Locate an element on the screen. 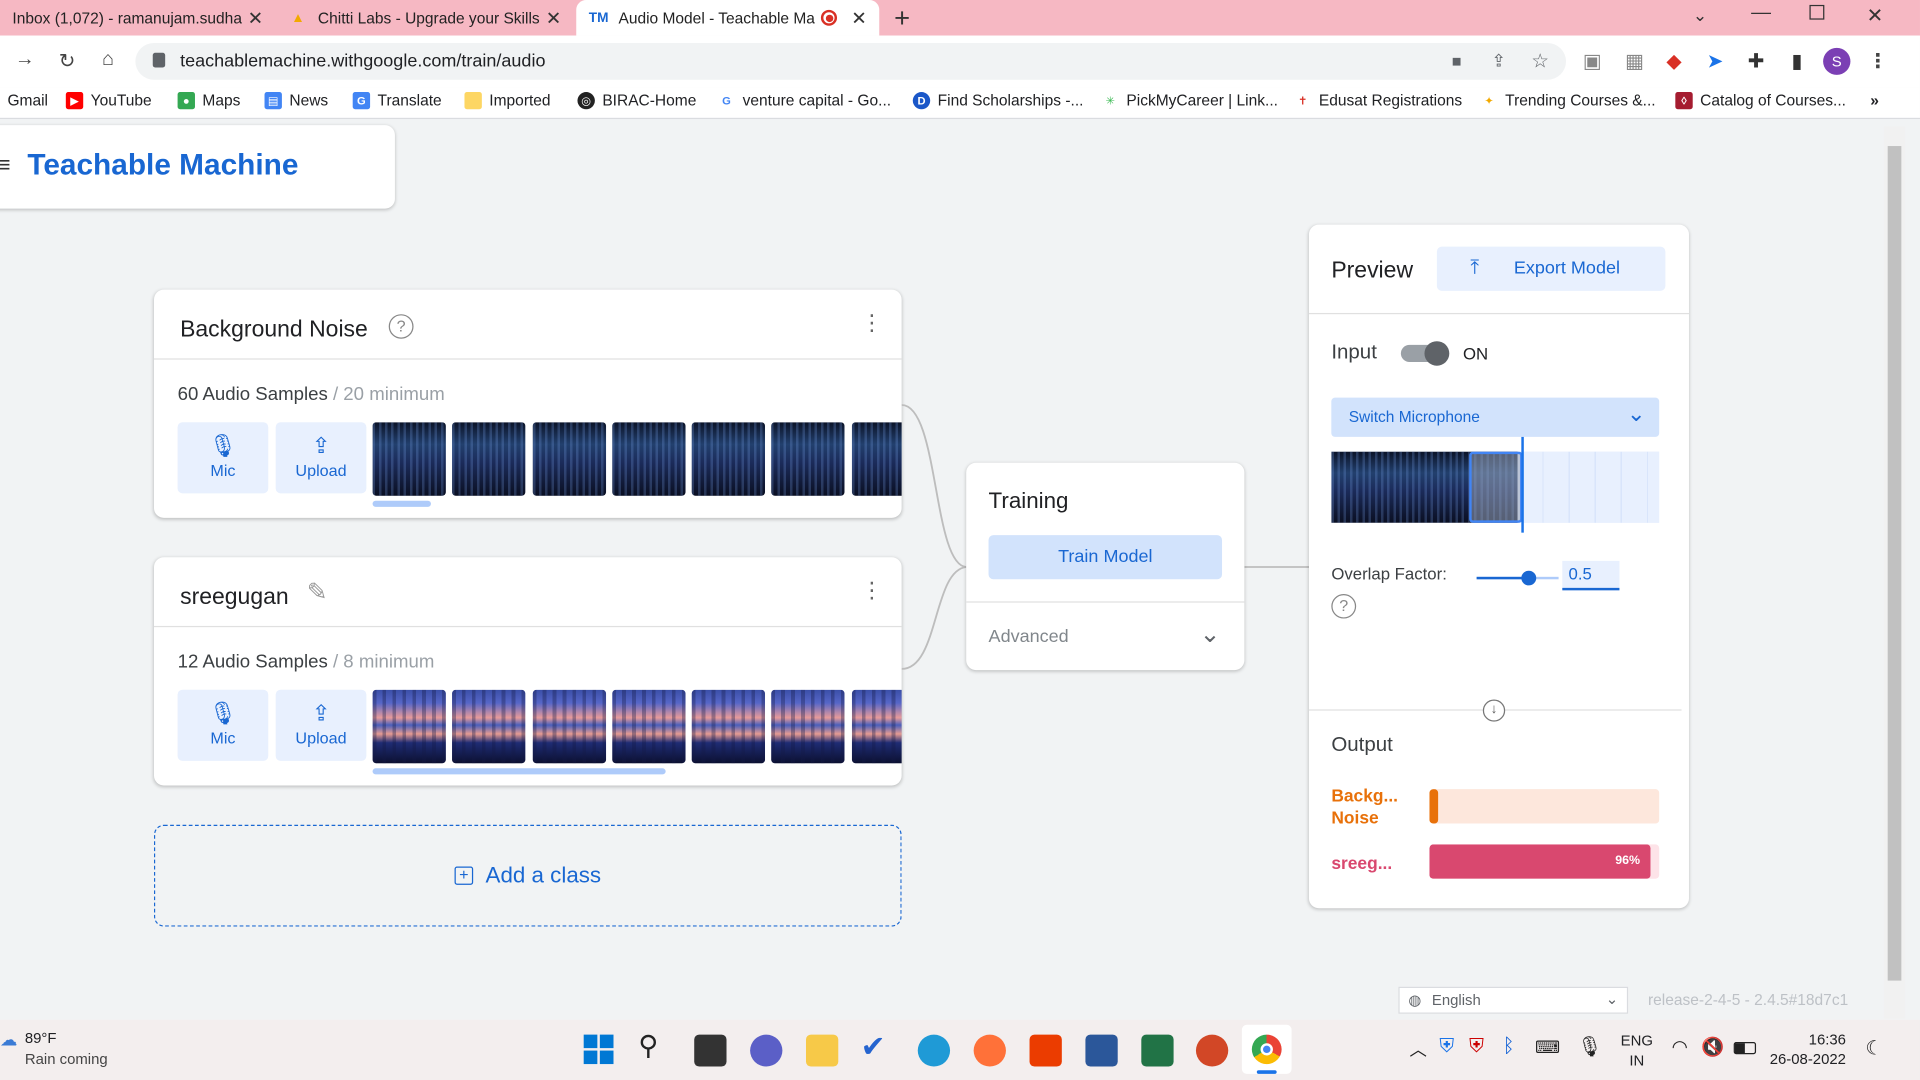  firefox-icon is located at coordinates (989, 1050).